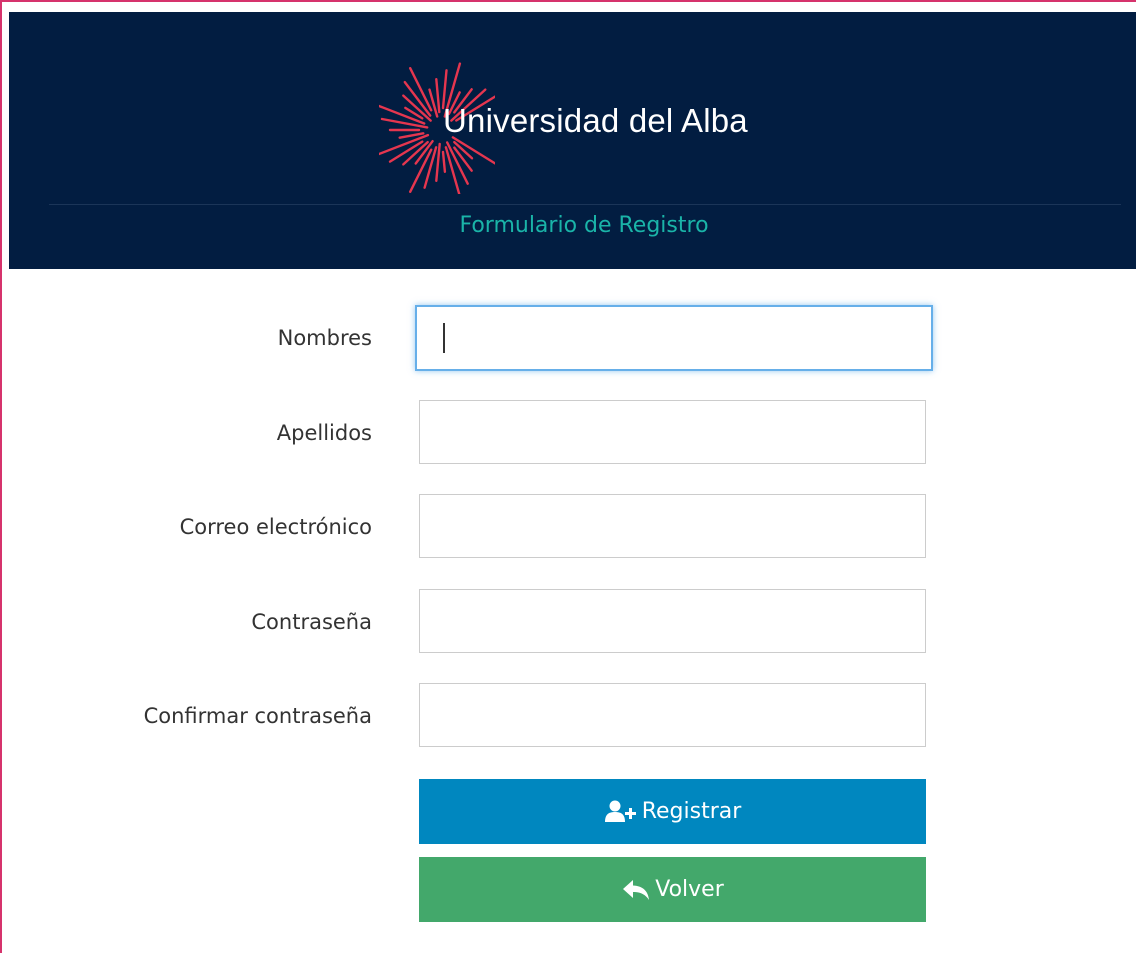 This screenshot has height=953, width=1136. I want to click on field-row-correo: Correo electrónico, so click(572, 527).